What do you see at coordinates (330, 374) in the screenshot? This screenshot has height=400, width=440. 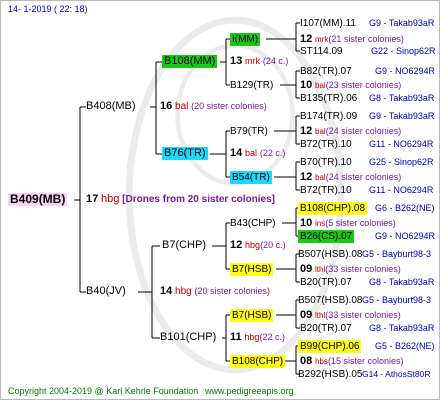 I see `gen4-queen-16: B292(HSB).05` at bounding box center [330, 374].